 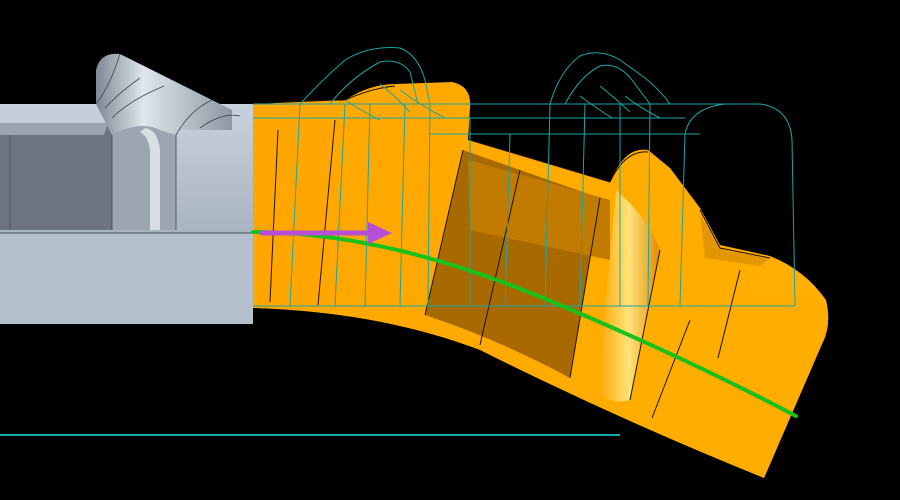 What do you see at coordinates (607, 84) in the screenshot?
I see `wire-lobe-2-inner` at bounding box center [607, 84].